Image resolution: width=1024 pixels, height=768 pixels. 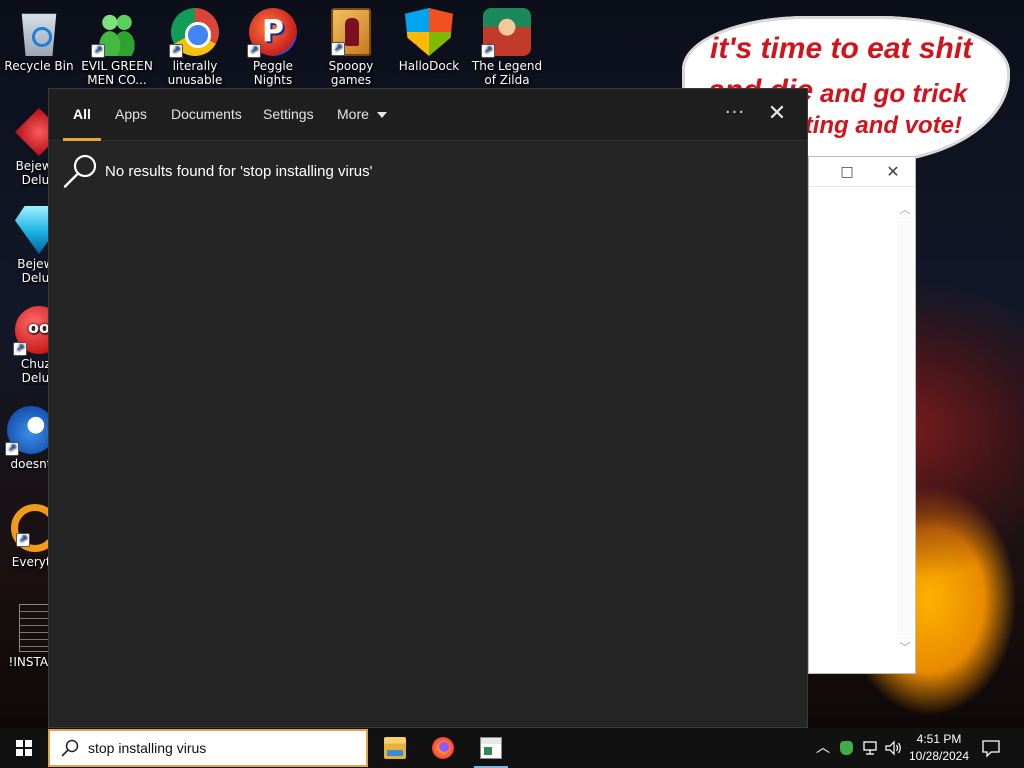 What do you see at coordinates (429, 32) in the screenshot?
I see `shield-icon: ↗` at bounding box center [429, 32].